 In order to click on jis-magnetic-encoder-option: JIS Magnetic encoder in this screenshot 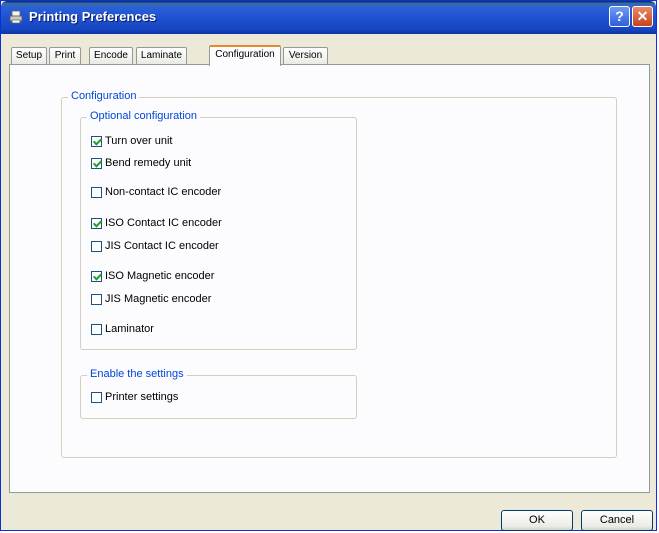, I will do `click(151, 299)`.